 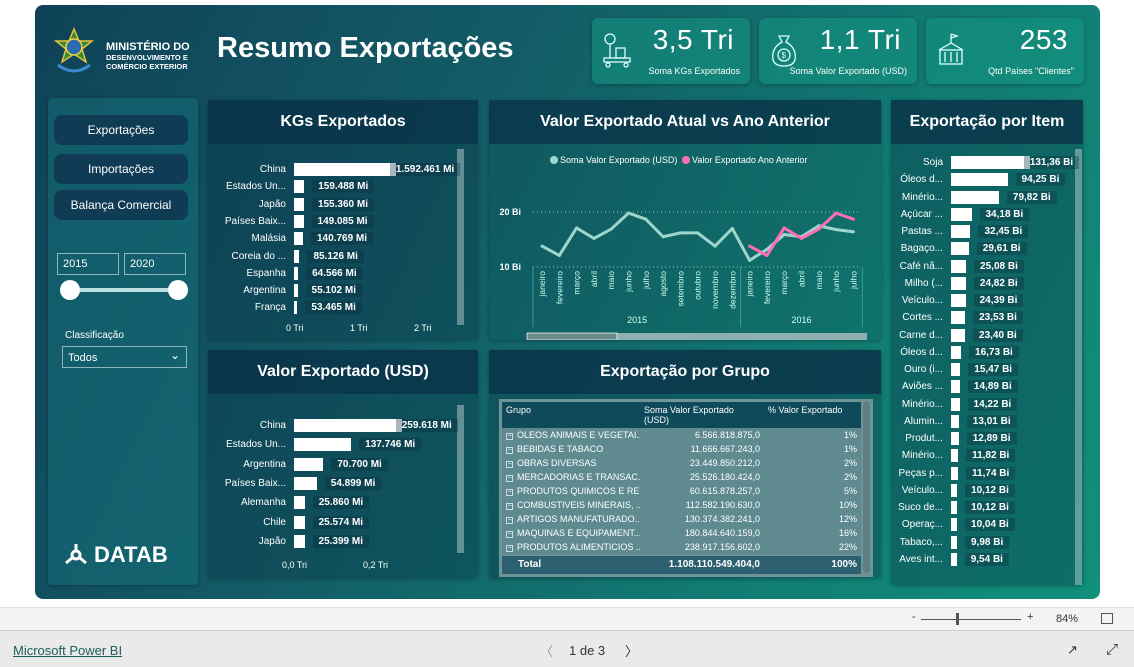 What do you see at coordinates (750, 284) in the screenshot?
I see `x-tick-label: janeiro` at bounding box center [750, 284].